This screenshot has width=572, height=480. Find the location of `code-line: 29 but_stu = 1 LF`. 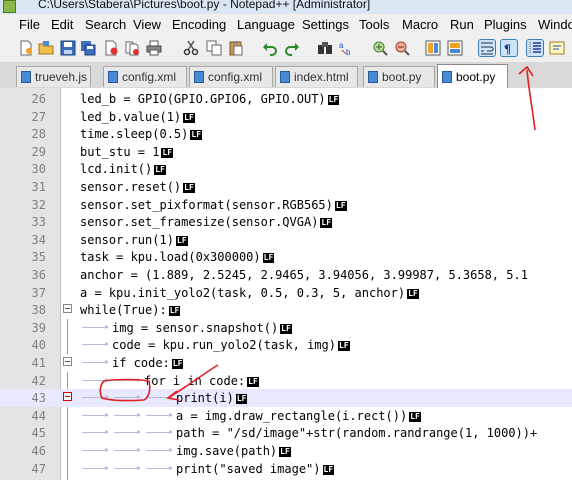

code-line: 29 but_stu = 1 LF is located at coordinates (286, 152).